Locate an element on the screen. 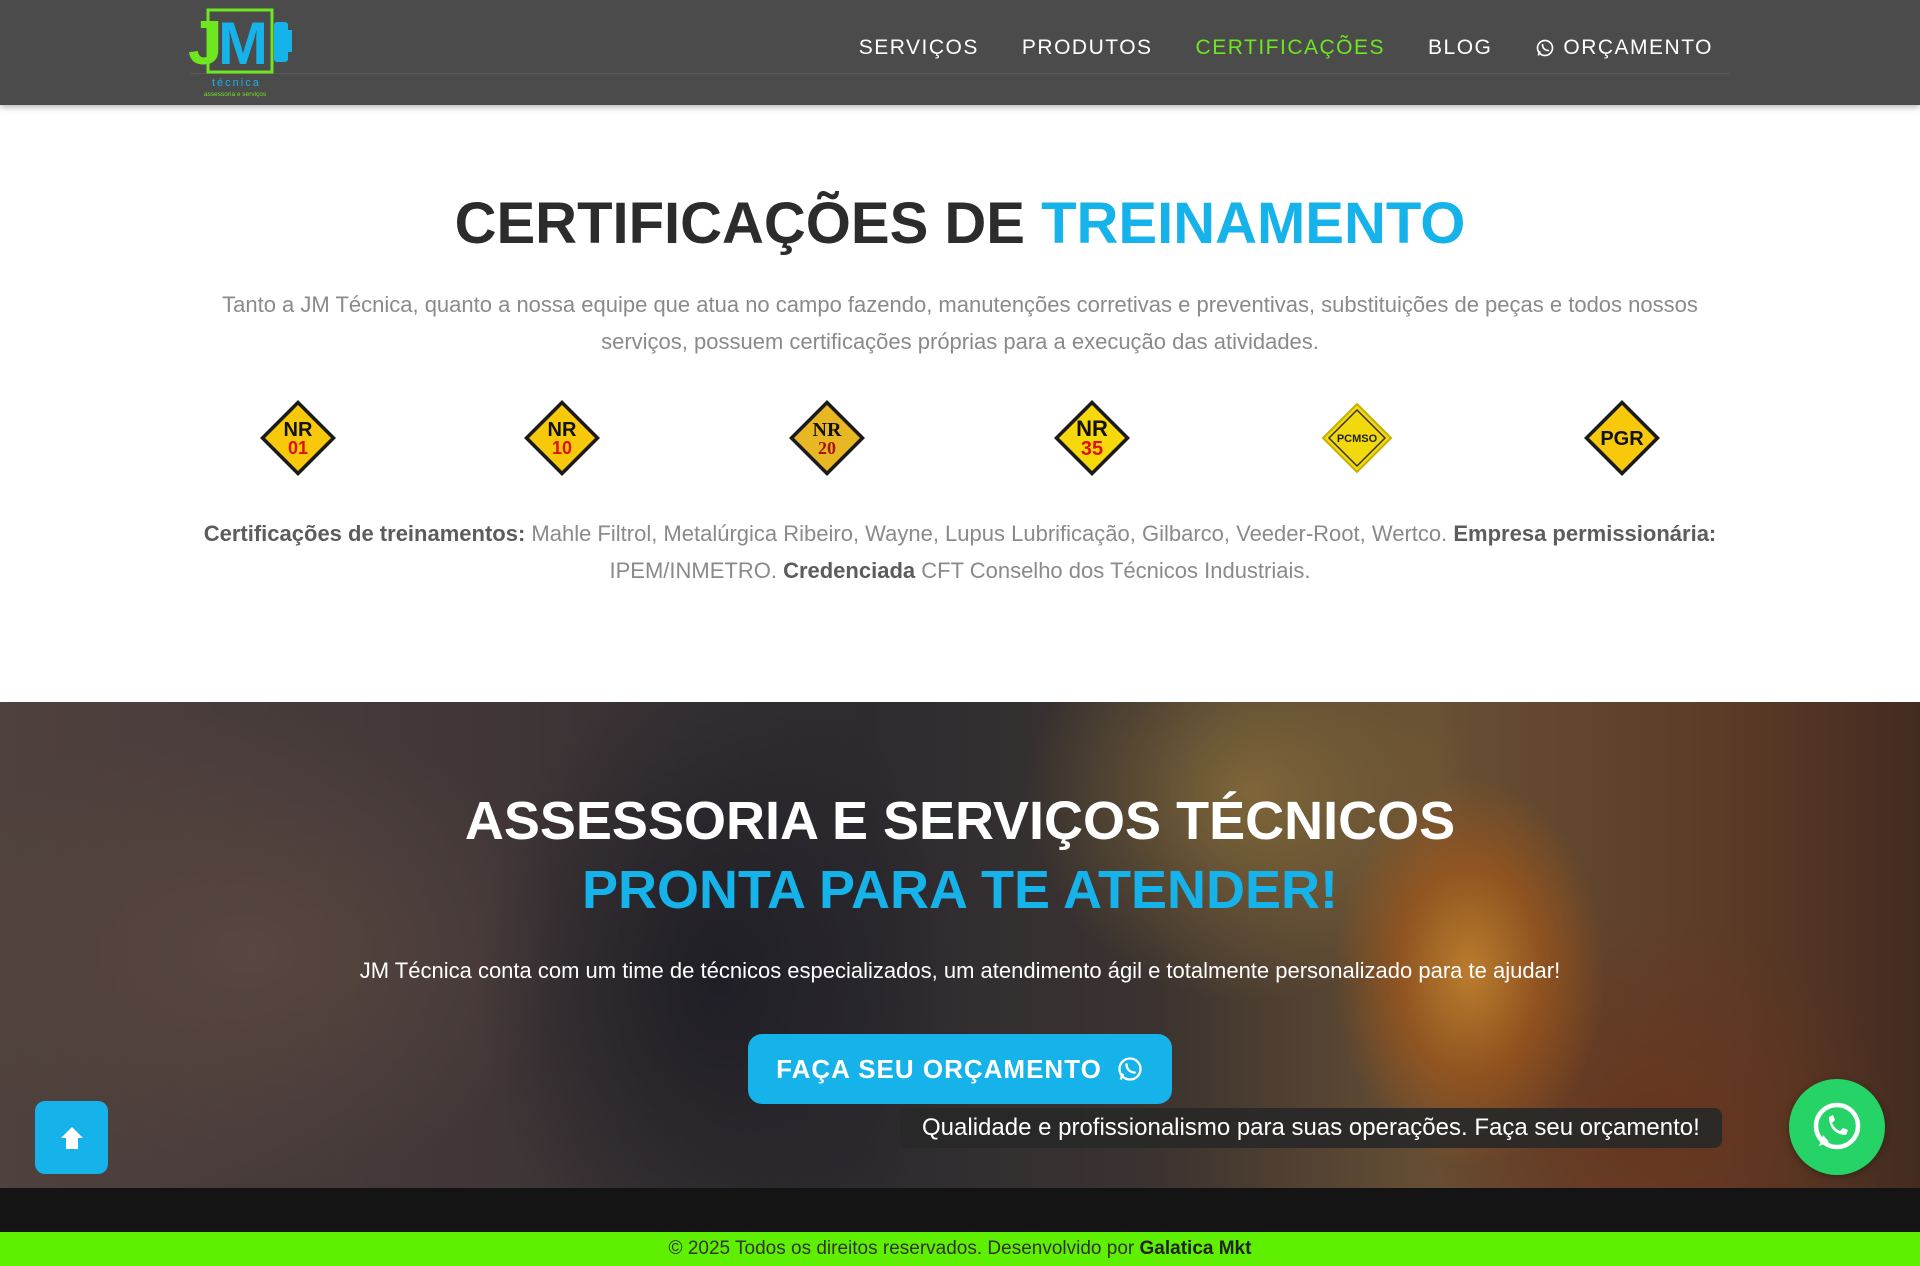 The height and width of the screenshot is (1266, 1920). info-text-empresa: IPEM/INMETRO. is located at coordinates (696, 570).